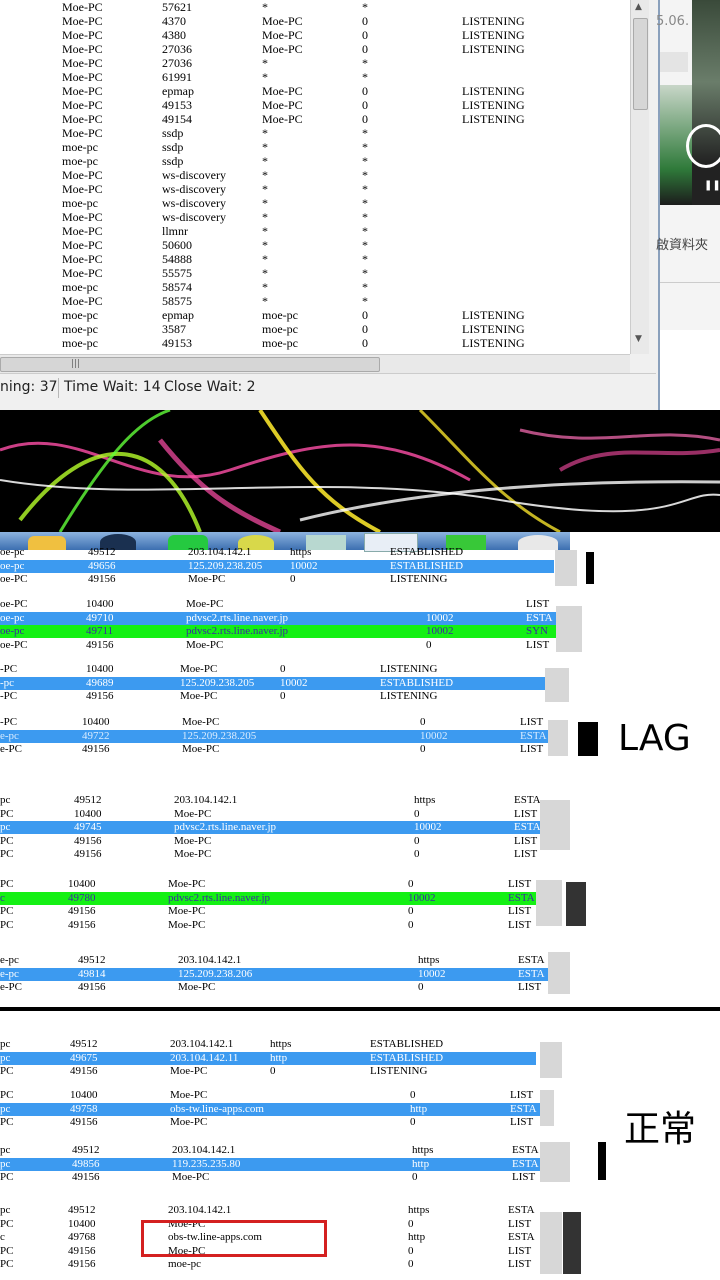  I want to click on strip-connection-row: oe-PC 49156 Moe-PC 0 LIST, so click(278, 645).